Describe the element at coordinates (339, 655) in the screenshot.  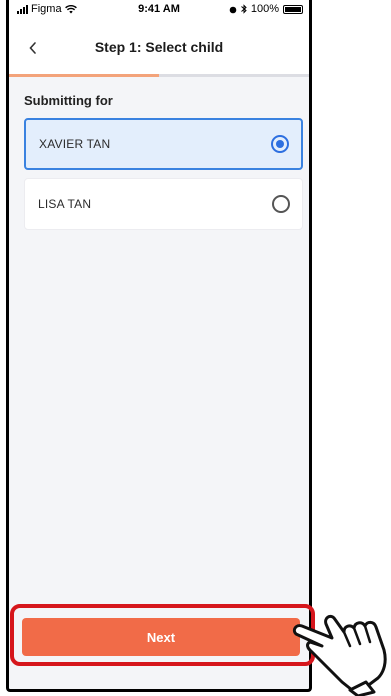
I see `hand-pointer-icon` at that location.